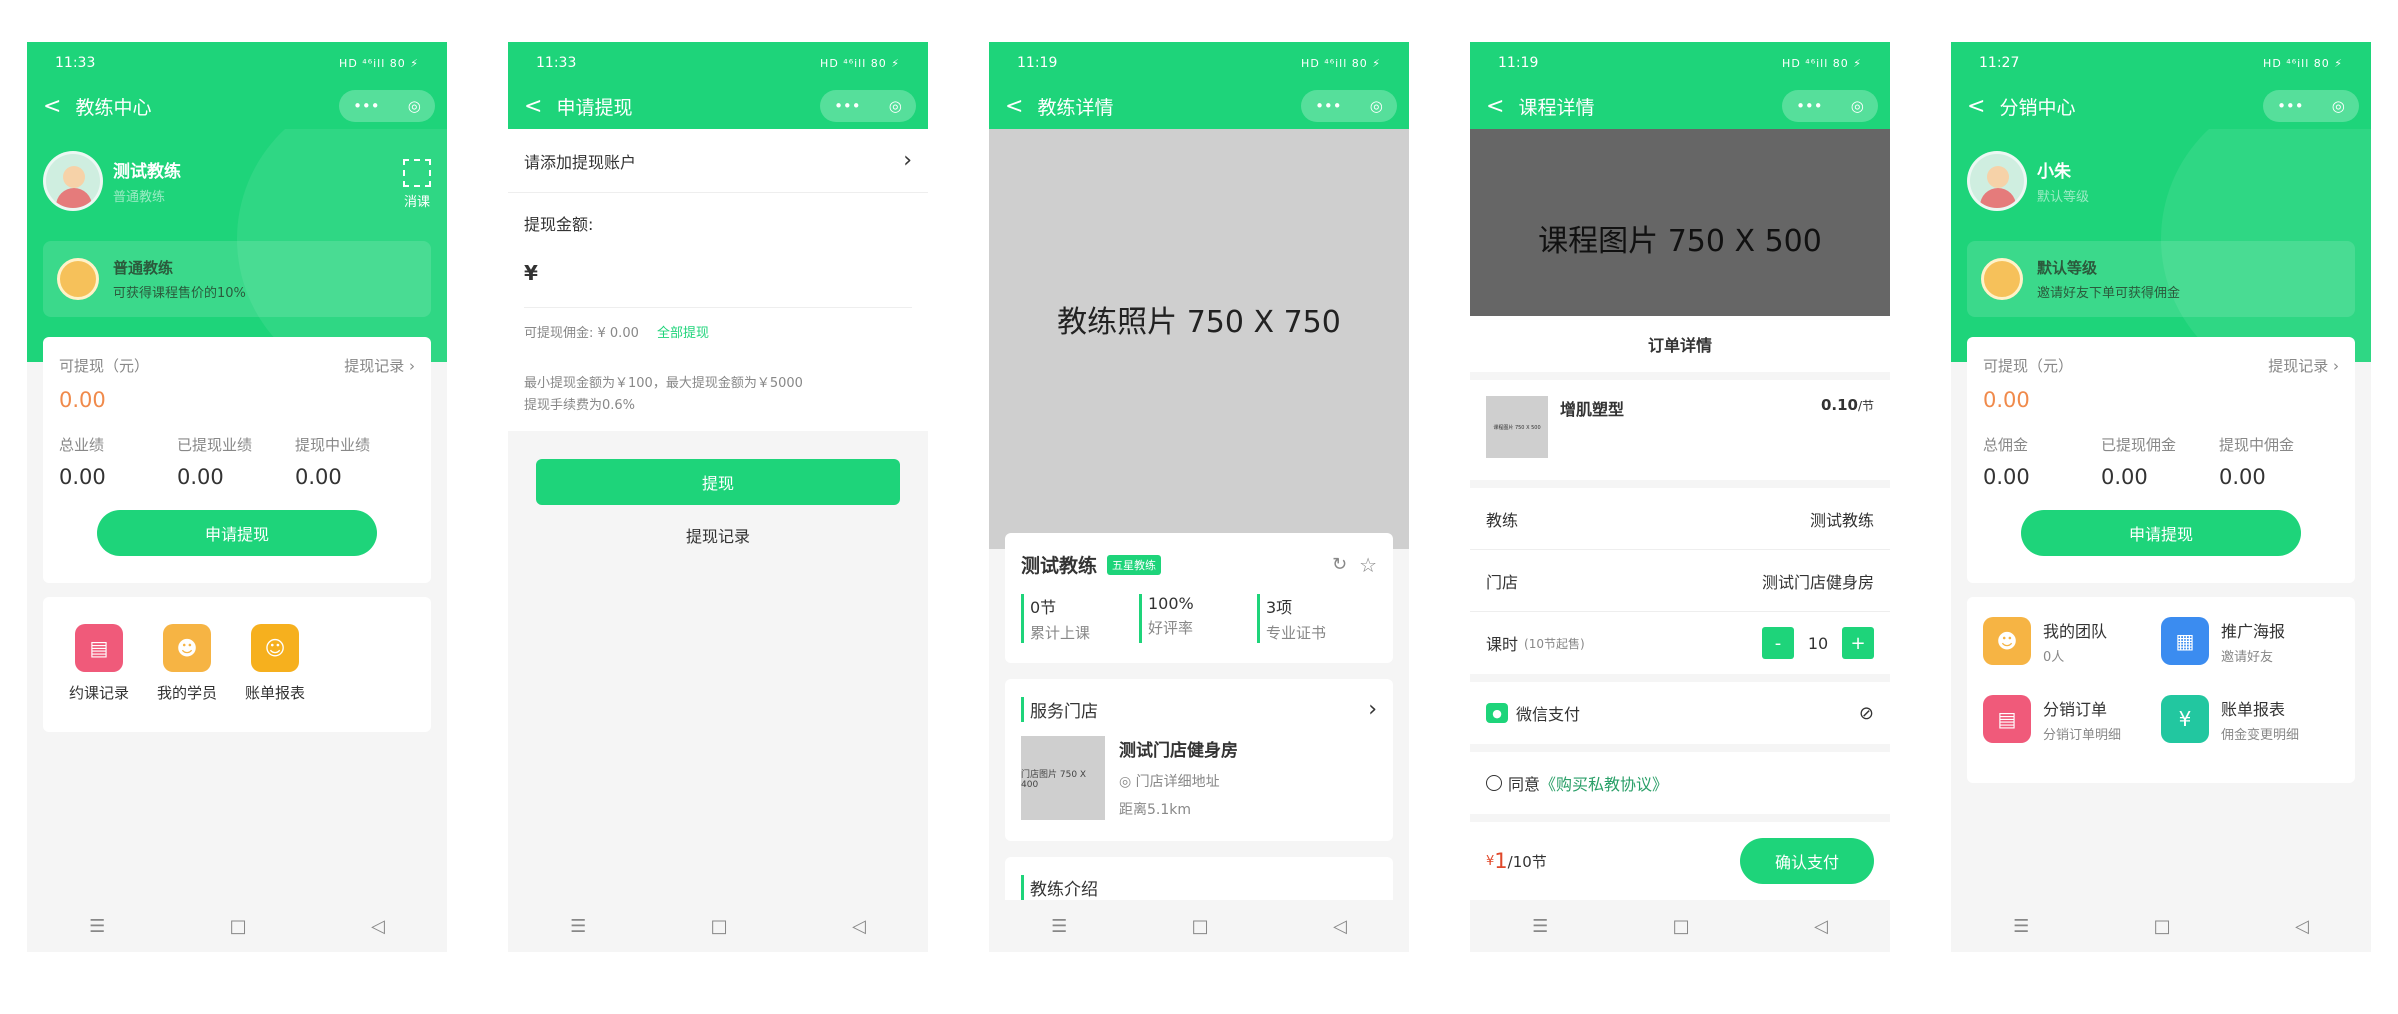  I want to click on agreement-link: 《购买私教协议》, so click(1604, 783).